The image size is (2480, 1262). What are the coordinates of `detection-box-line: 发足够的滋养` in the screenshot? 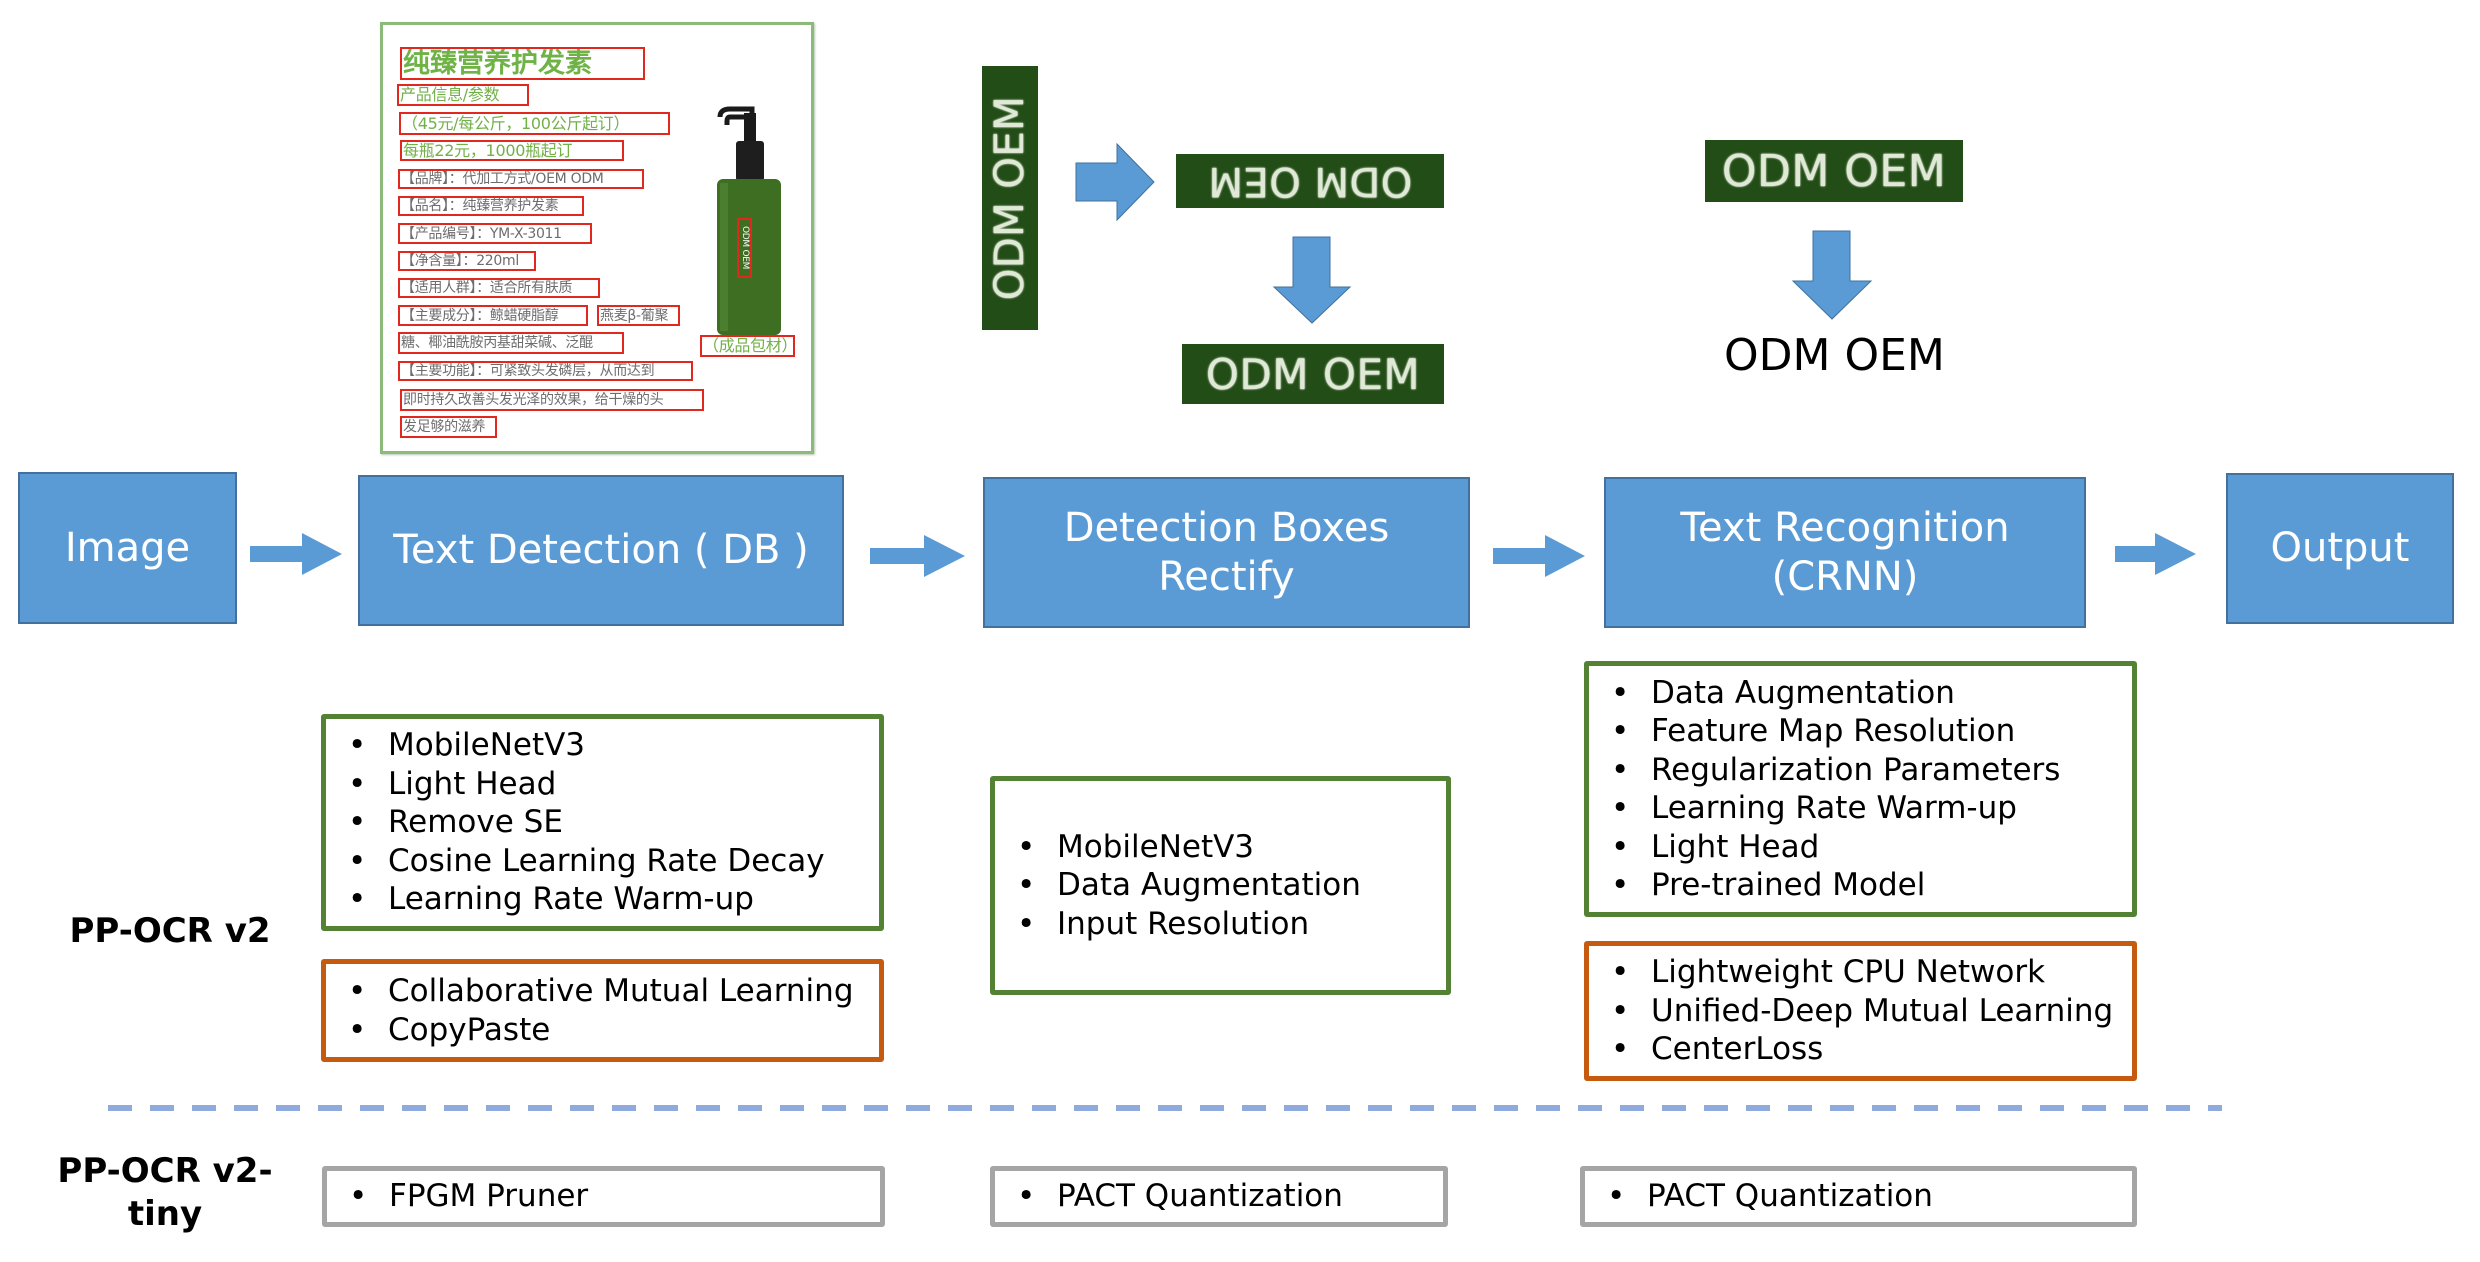 It's located at (448, 427).